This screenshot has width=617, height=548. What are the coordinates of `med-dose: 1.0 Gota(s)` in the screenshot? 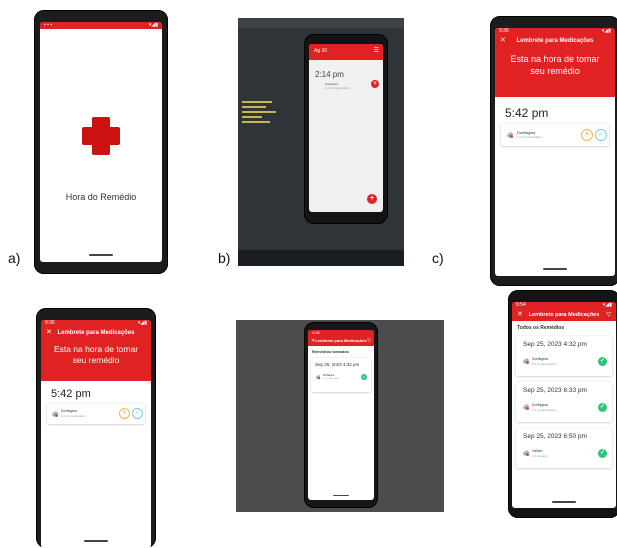 It's located at (540, 456).